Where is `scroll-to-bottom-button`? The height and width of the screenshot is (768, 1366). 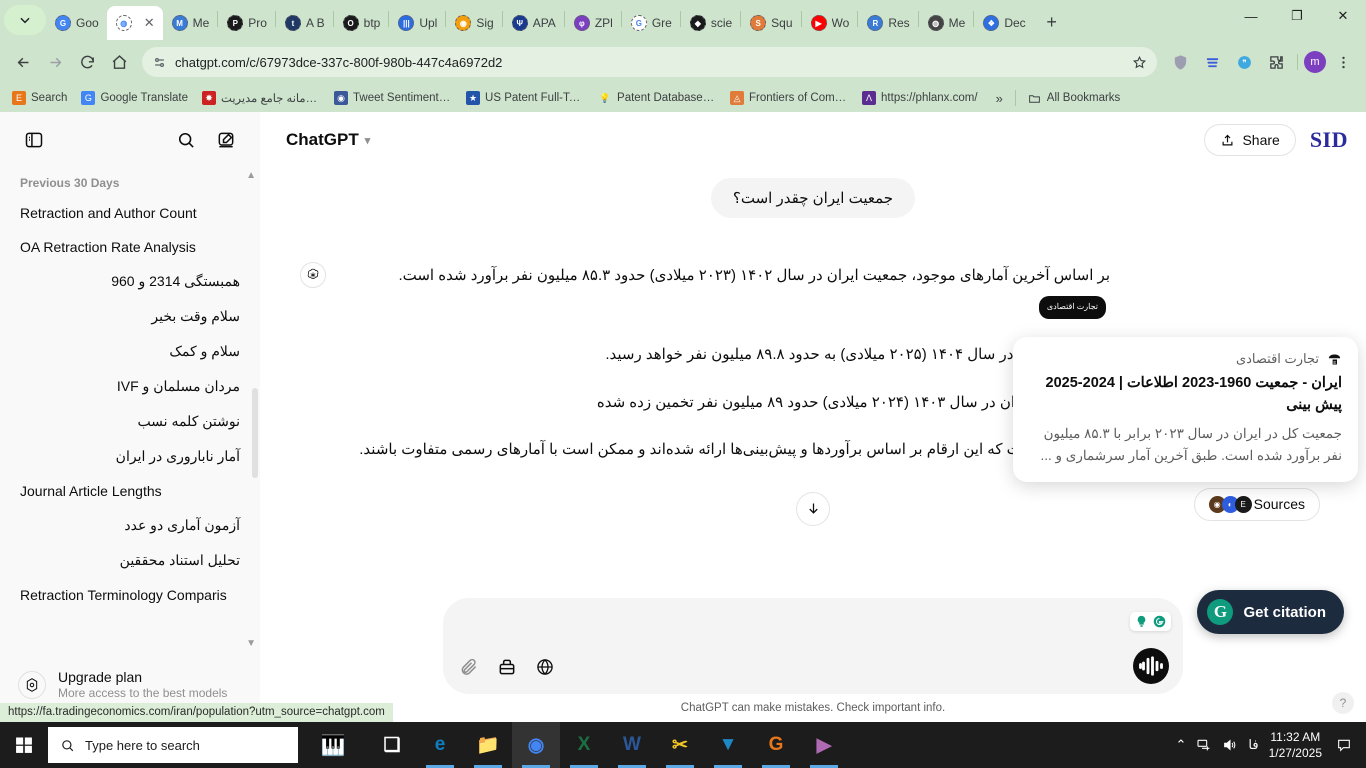
scroll-to-bottom-button is located at coordinates (813, 508).